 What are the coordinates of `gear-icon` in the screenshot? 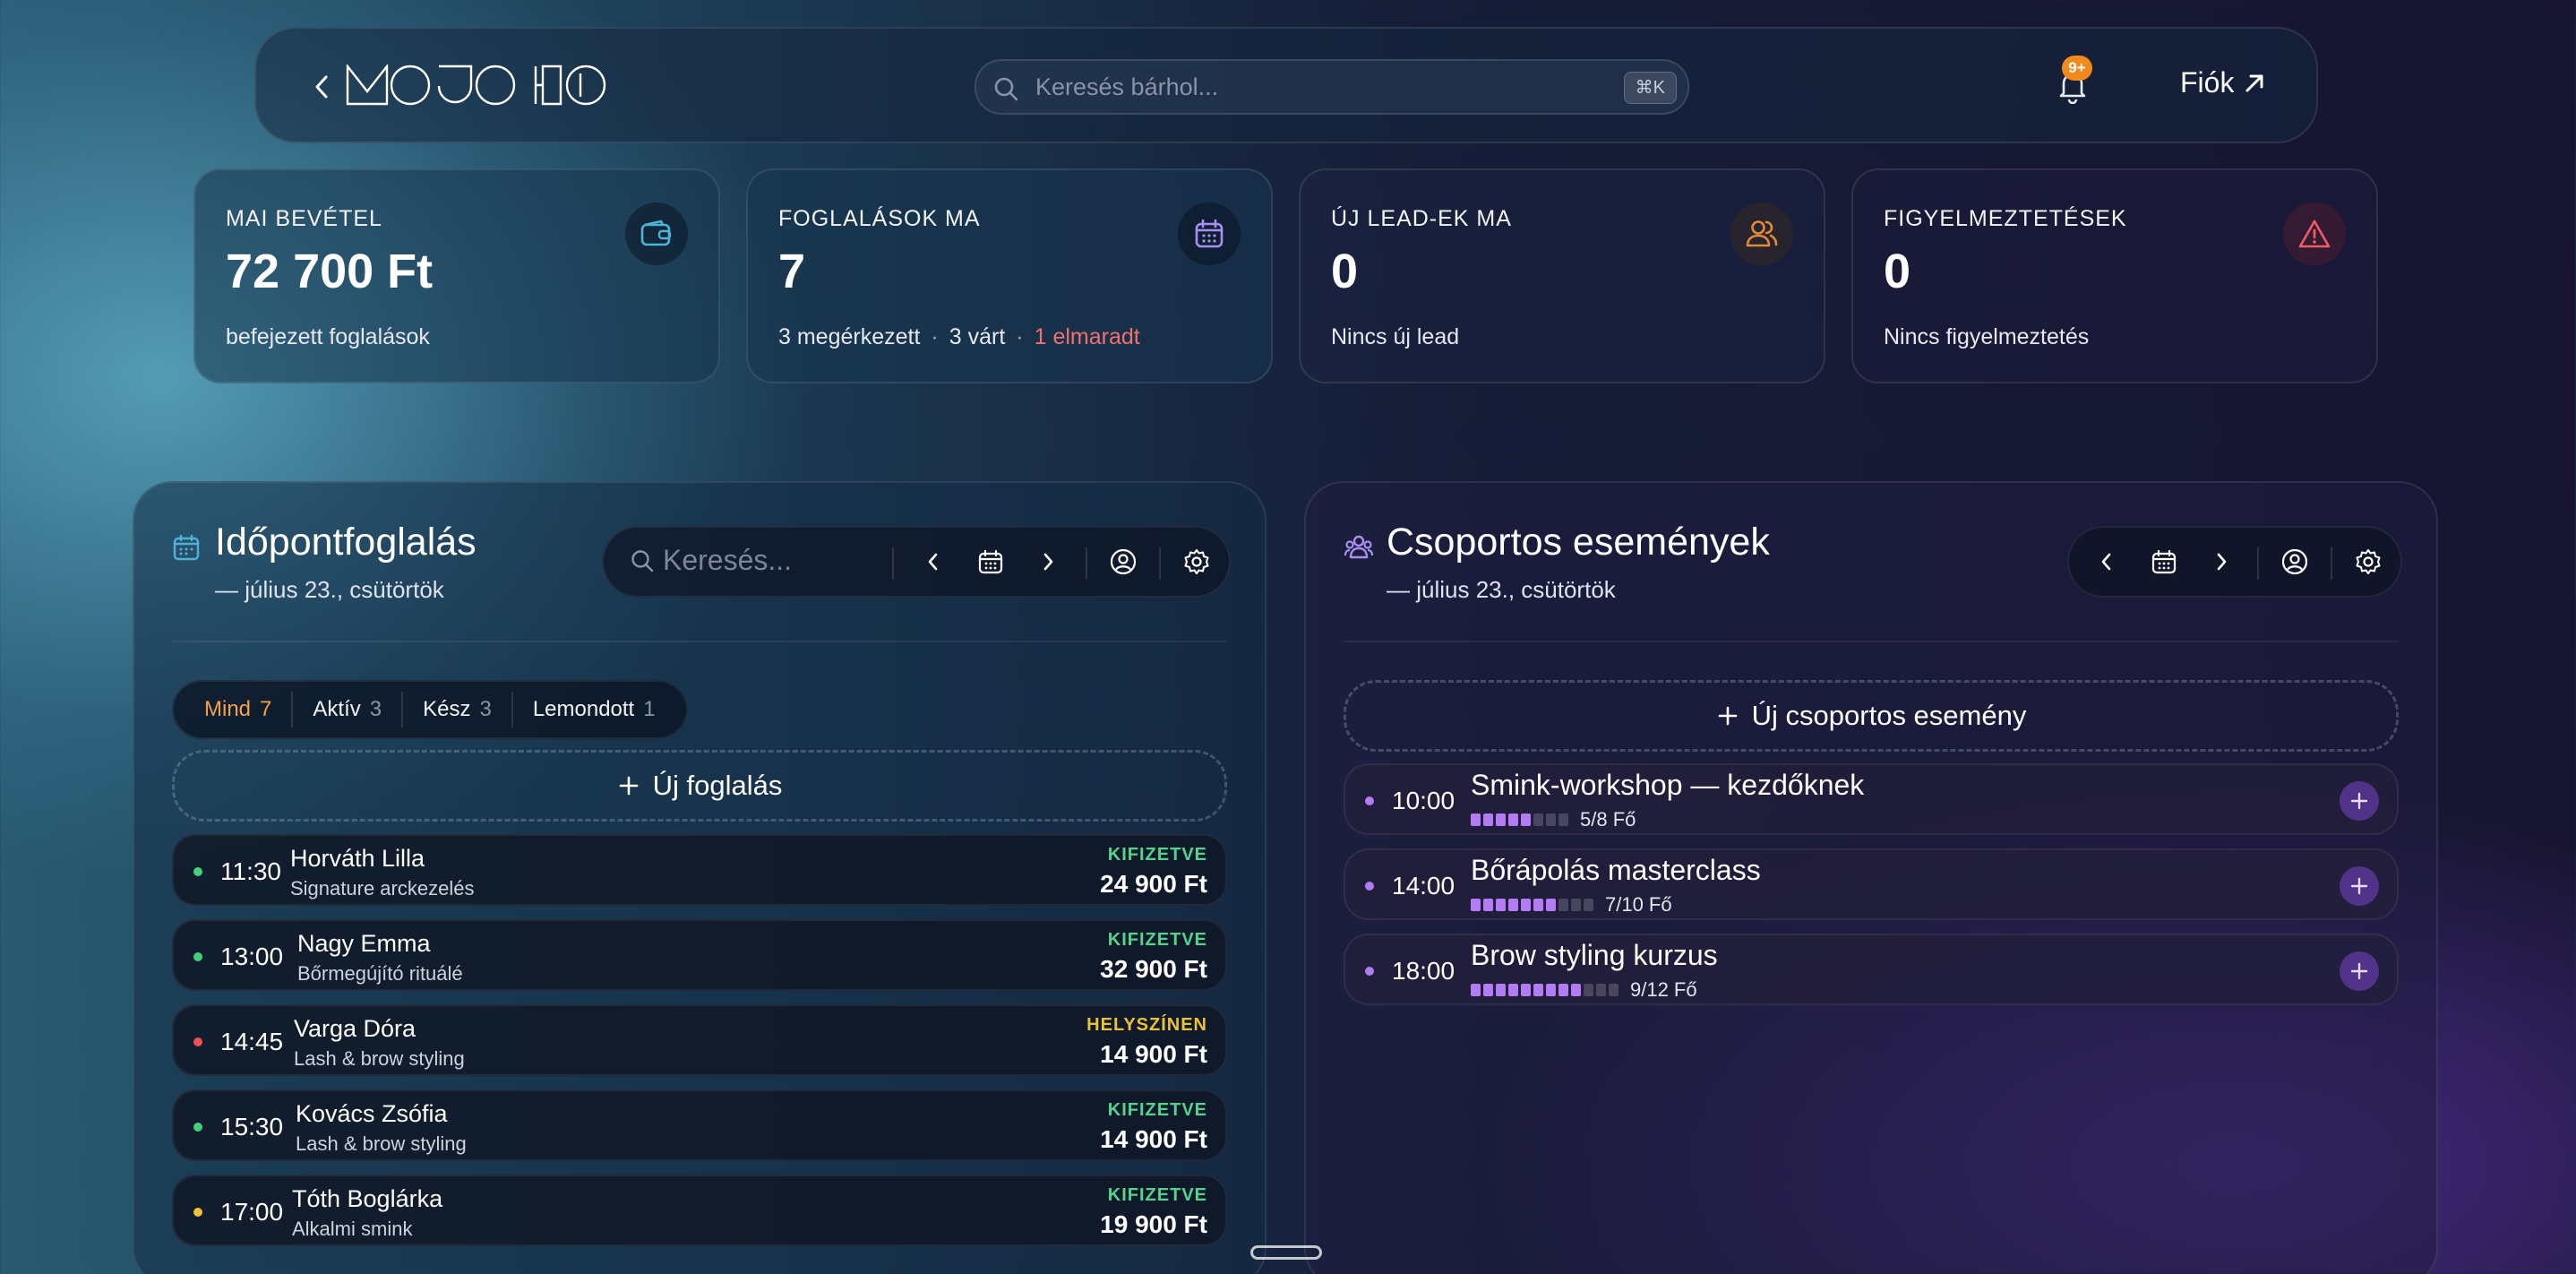 It's located at (2368, 561).